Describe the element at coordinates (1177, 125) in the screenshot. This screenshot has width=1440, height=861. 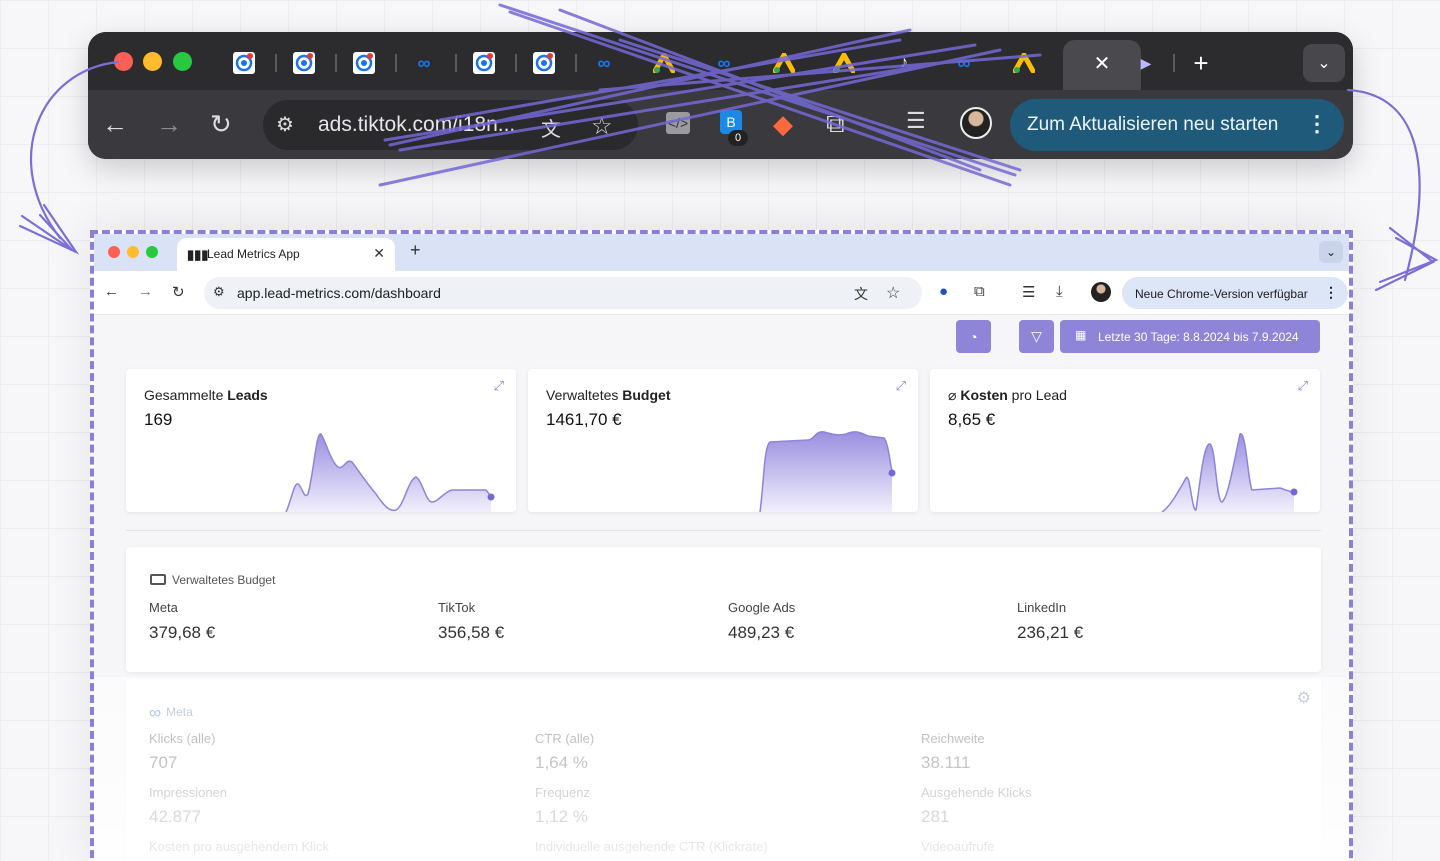
I see `old-update-button: Zum Aktualisieren neu starten ⋮` at that location.